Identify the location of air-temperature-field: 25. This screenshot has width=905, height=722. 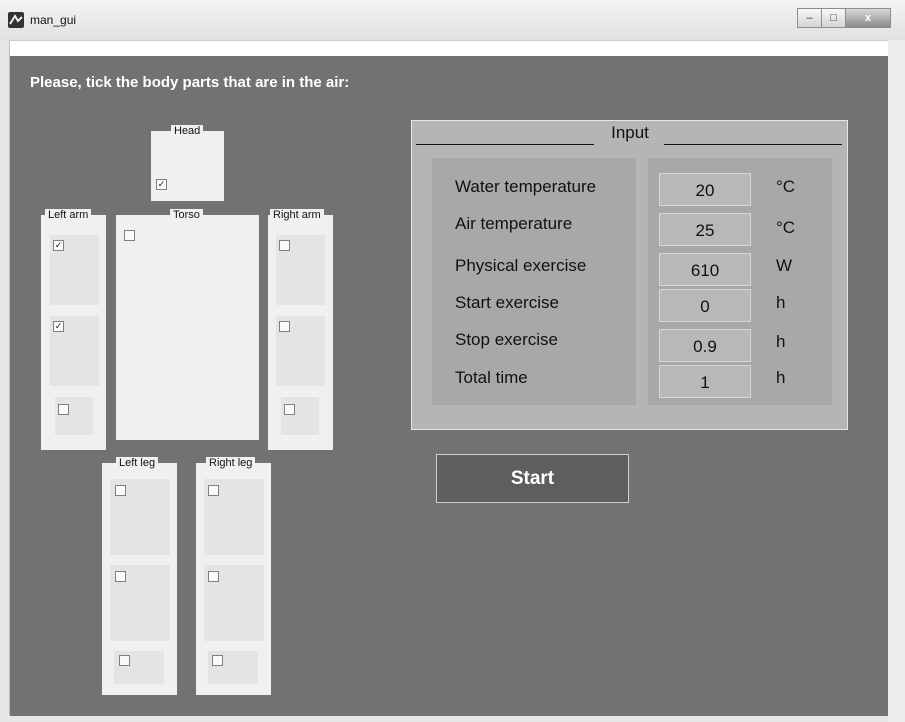
(705, 229).